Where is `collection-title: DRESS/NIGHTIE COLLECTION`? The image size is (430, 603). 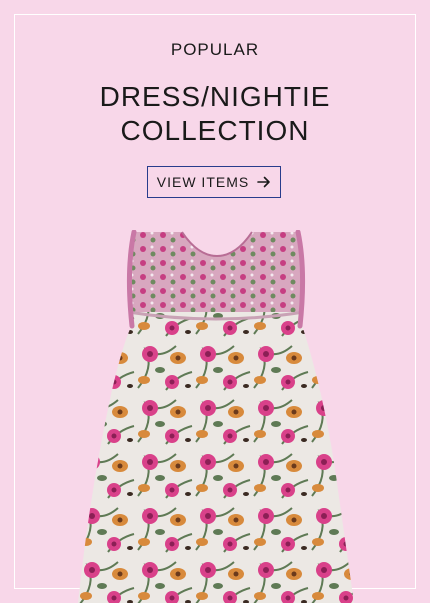
collection-title: DRESS/NIGHTIE COLLECTION is located at coordinates (215, 114).